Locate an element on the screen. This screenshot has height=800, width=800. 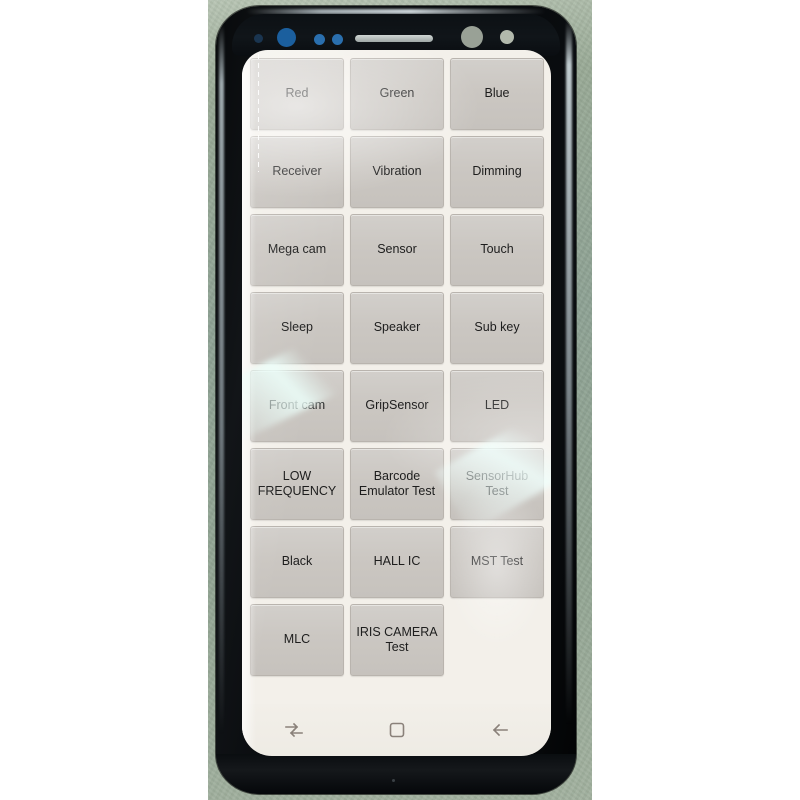
earpiece-speaker-icon is located at coordinates (394, 38).